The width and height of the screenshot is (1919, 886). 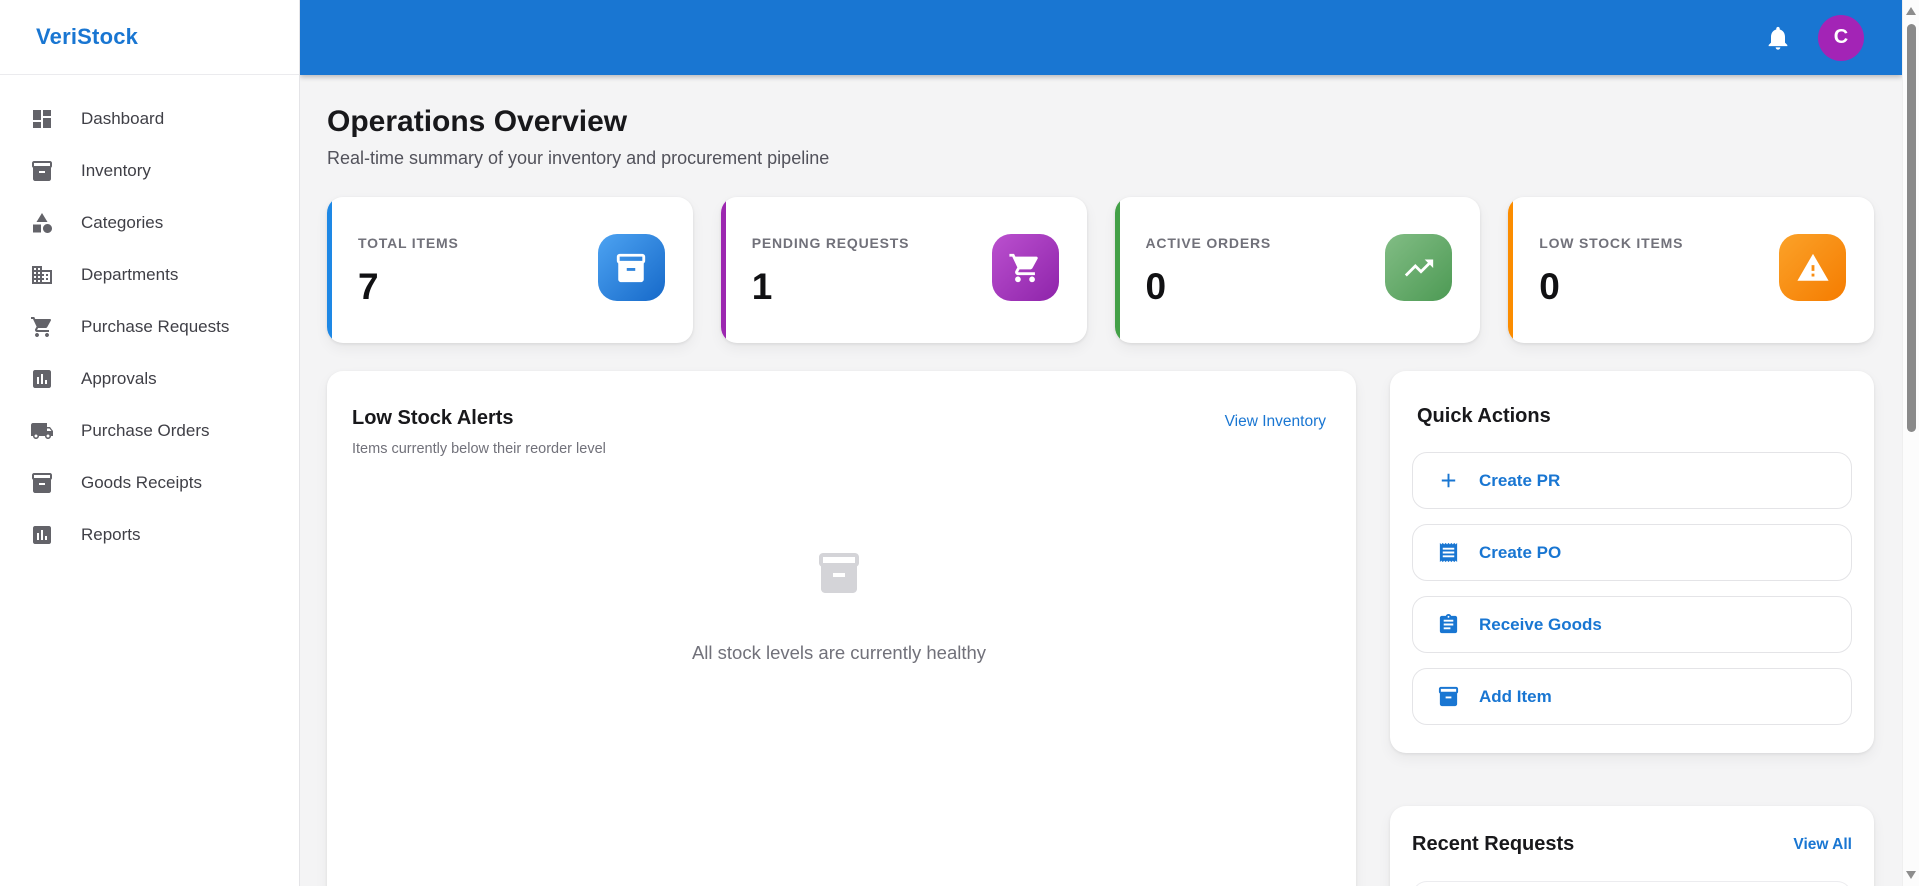 I want to click on sidebar-item-label: Purchase Orders, so click(x=145, y=430).